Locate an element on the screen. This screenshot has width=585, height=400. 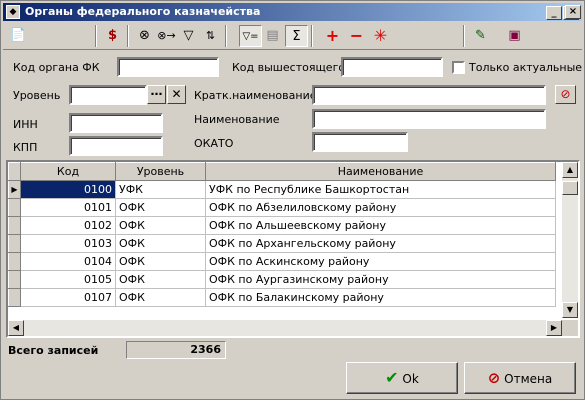
sum-icon: Σ is located at coordinates (296, 36).